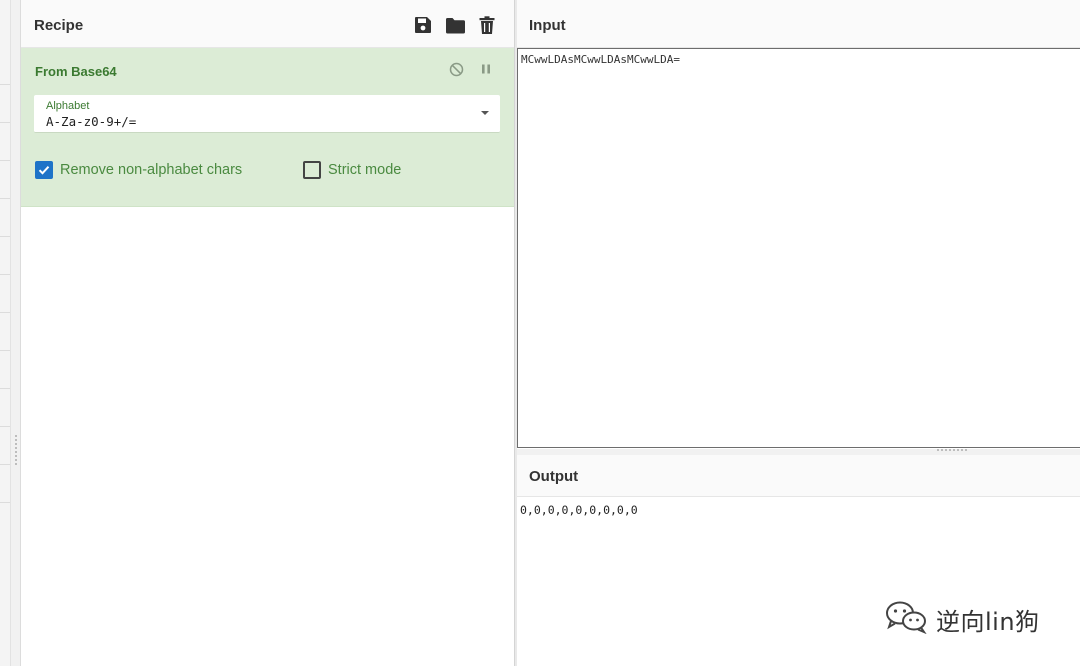  Describe the element at coordinates (988, 622) in the screenshot. I see `watermark-text: 逆向lin狗` at that location.